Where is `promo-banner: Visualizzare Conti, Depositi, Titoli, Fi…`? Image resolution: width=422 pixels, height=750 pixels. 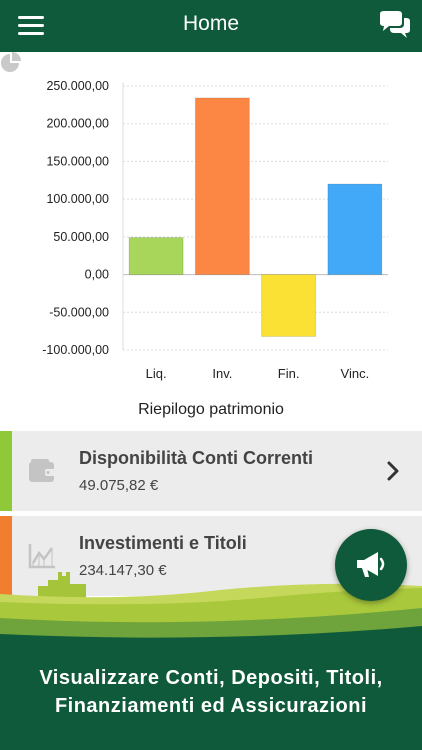 promo-banner: Visualizzare Conti, Depositi, Titoli, Fi… is located at coordinates (211, 692).